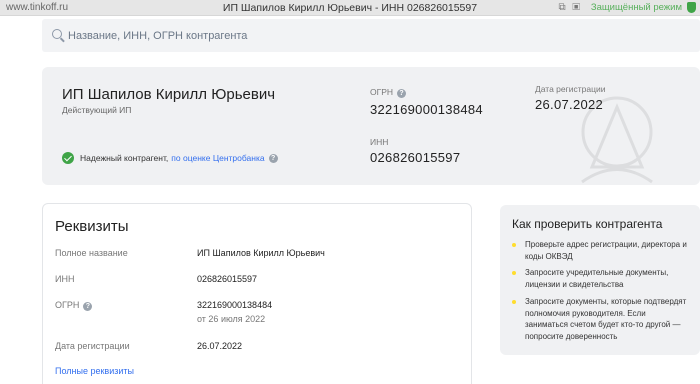  What do you see at coordinates (231, 319) in the screenshot?
I see `ogrn-row-date: от 26 июля 2022` at bounding box center [231, 319].